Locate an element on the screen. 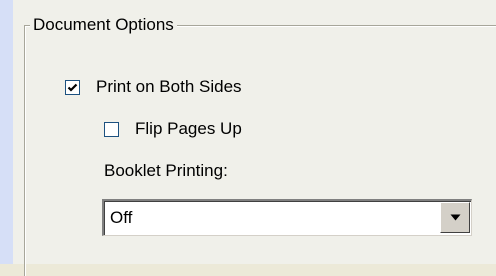 Image resolution: width=496 pixels, height=276 pixels. booklet-printing-select: Off is located at coordinates (287, 217).